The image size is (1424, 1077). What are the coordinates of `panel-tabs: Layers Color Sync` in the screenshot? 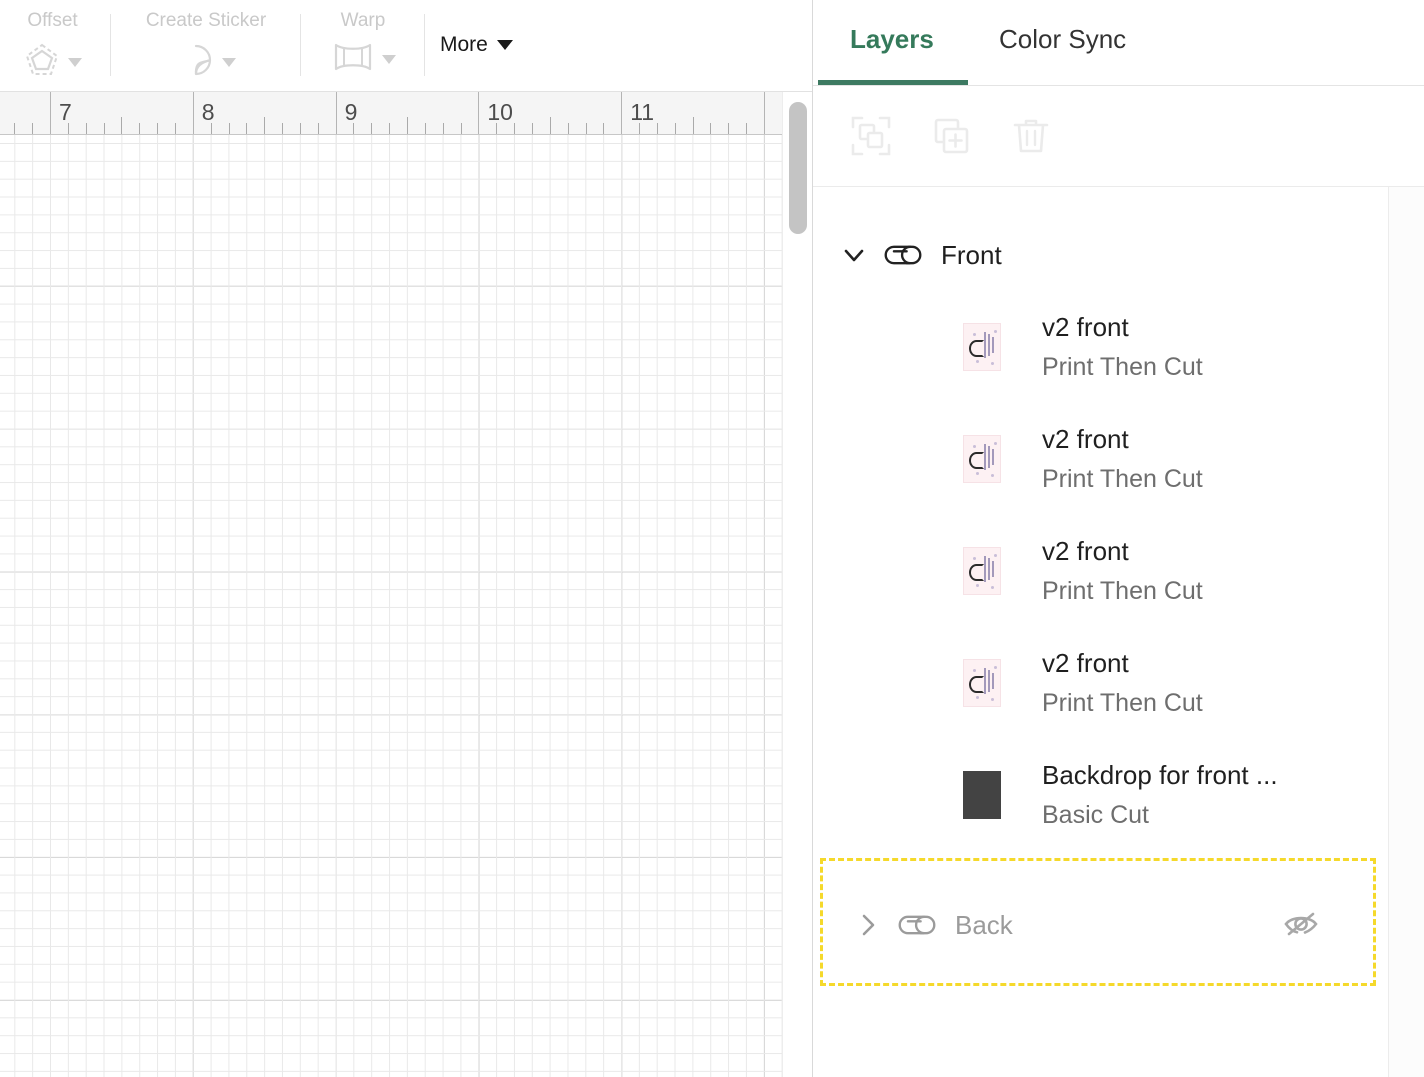 It's located at (1118, 43).